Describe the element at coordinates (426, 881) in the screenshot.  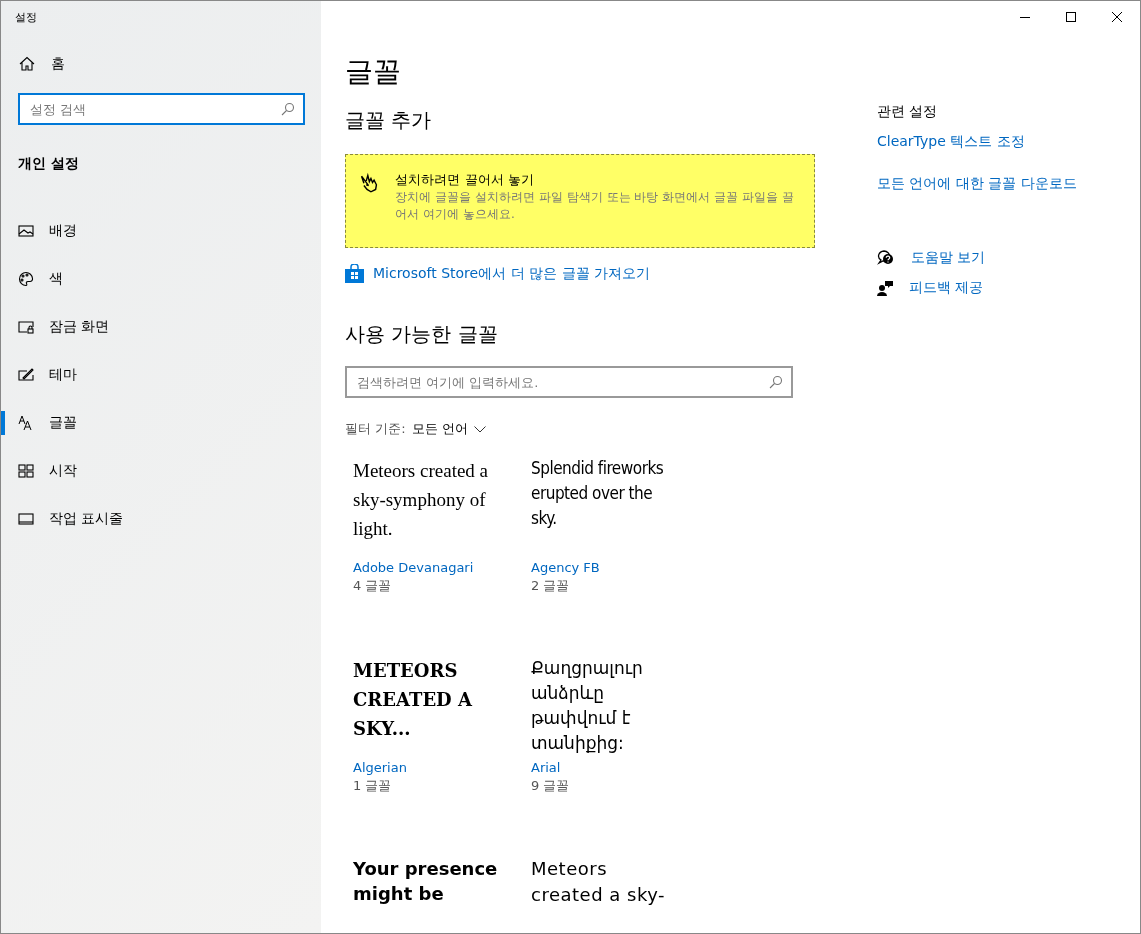
I see `font-preview-text: Your presence might be` at that location.